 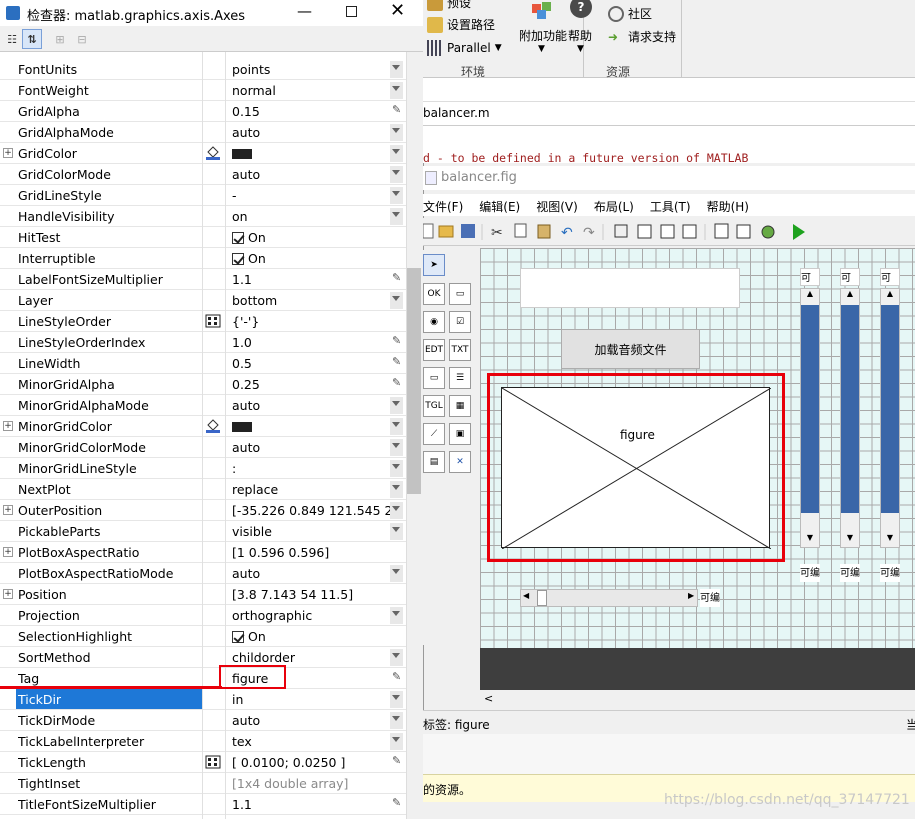 I want to click on property-value: bottom, so click(x=312, y=300).